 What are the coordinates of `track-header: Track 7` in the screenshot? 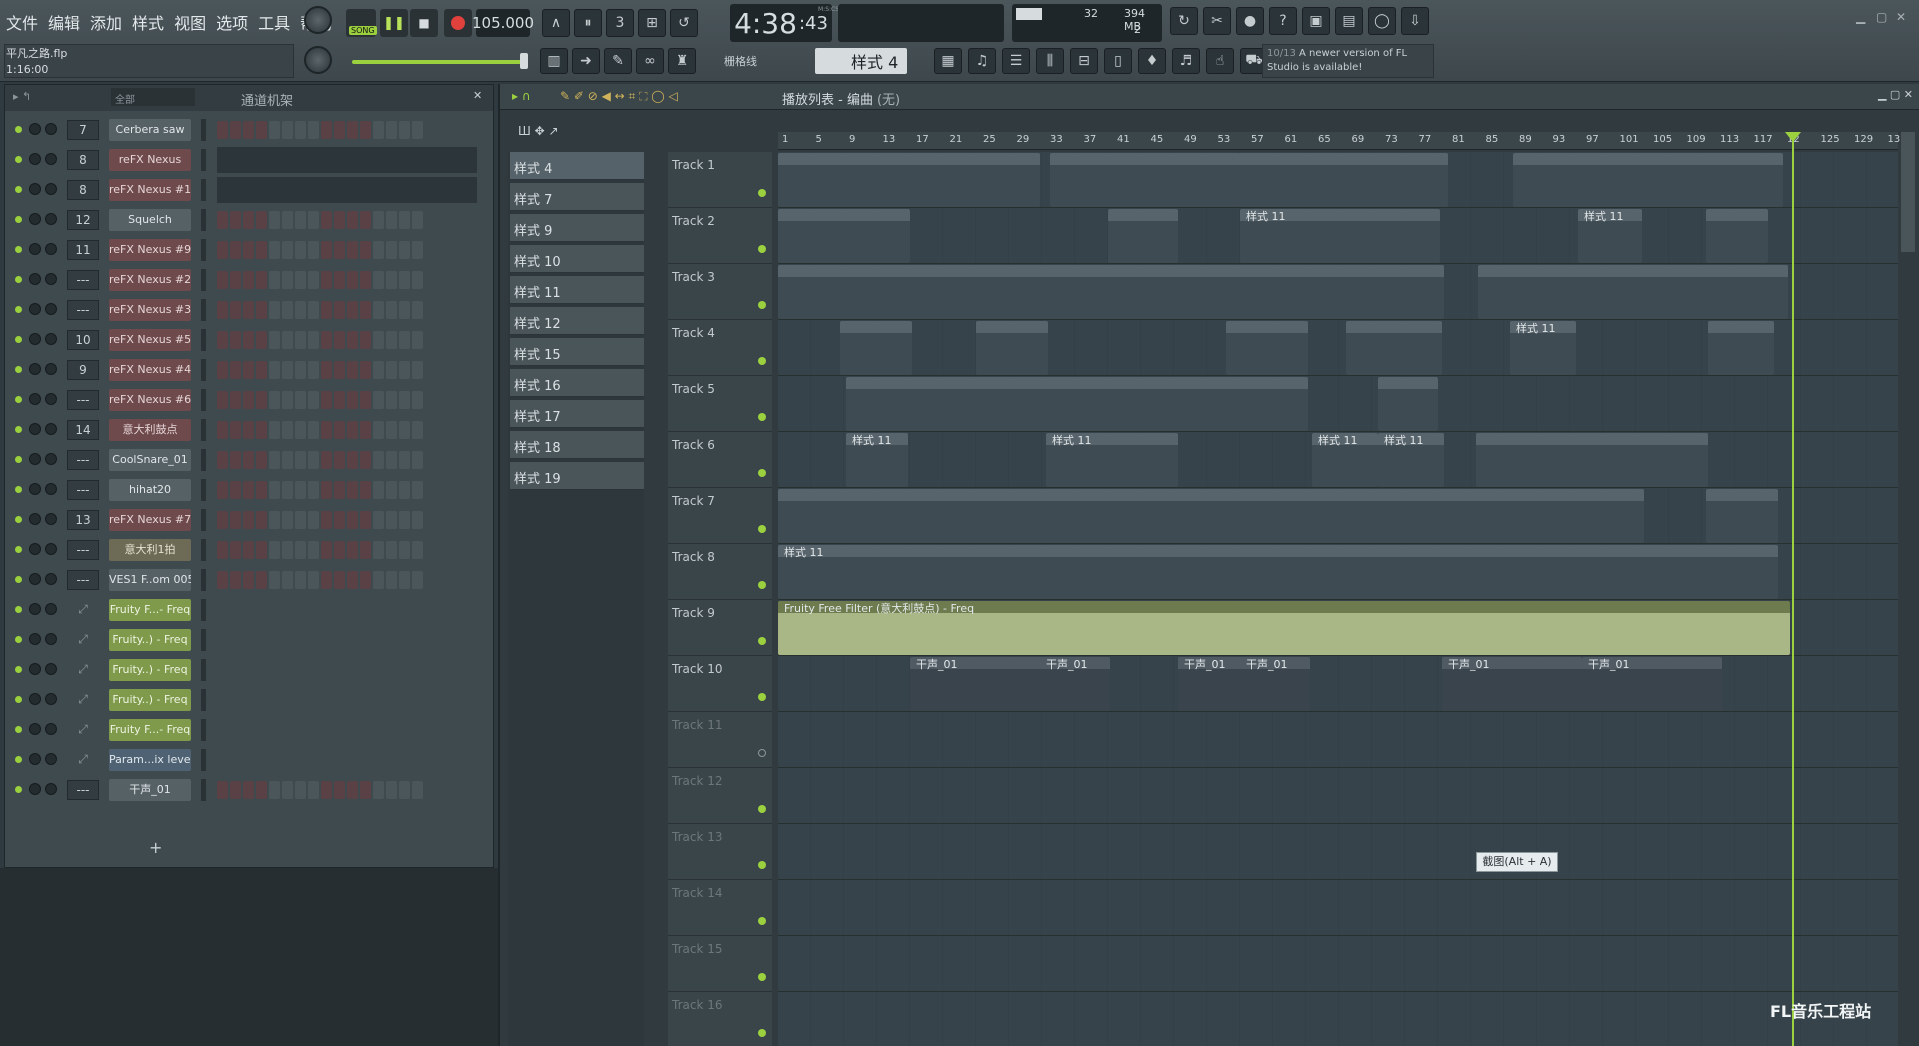 It's located at (720, 516).